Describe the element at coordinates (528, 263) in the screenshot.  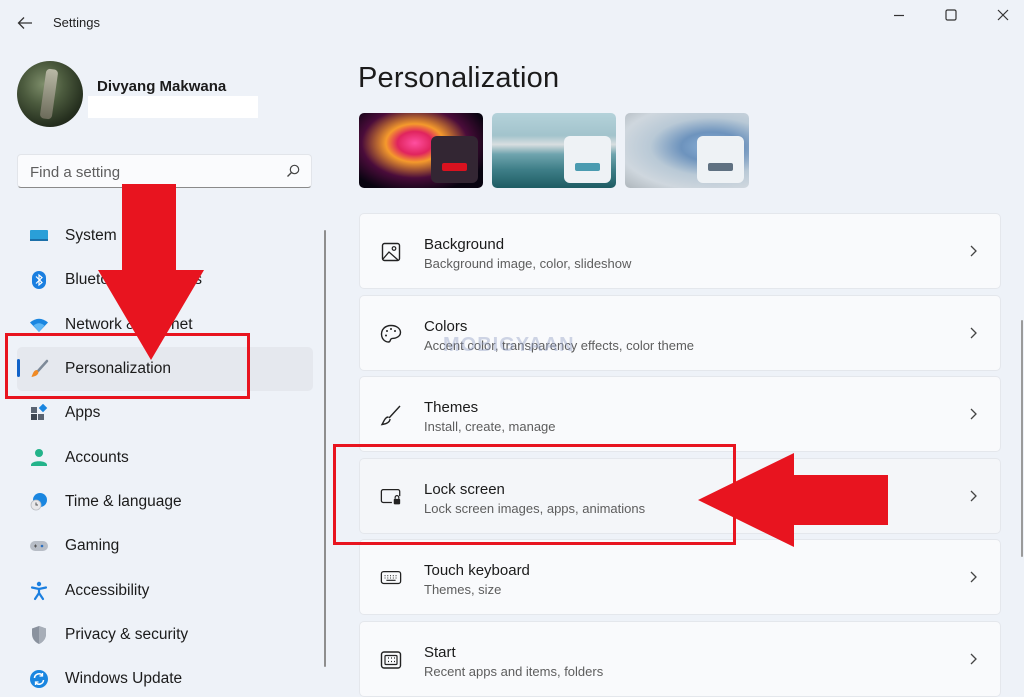
I see `card-subtitle: Background image, color, slideshow` at that location.